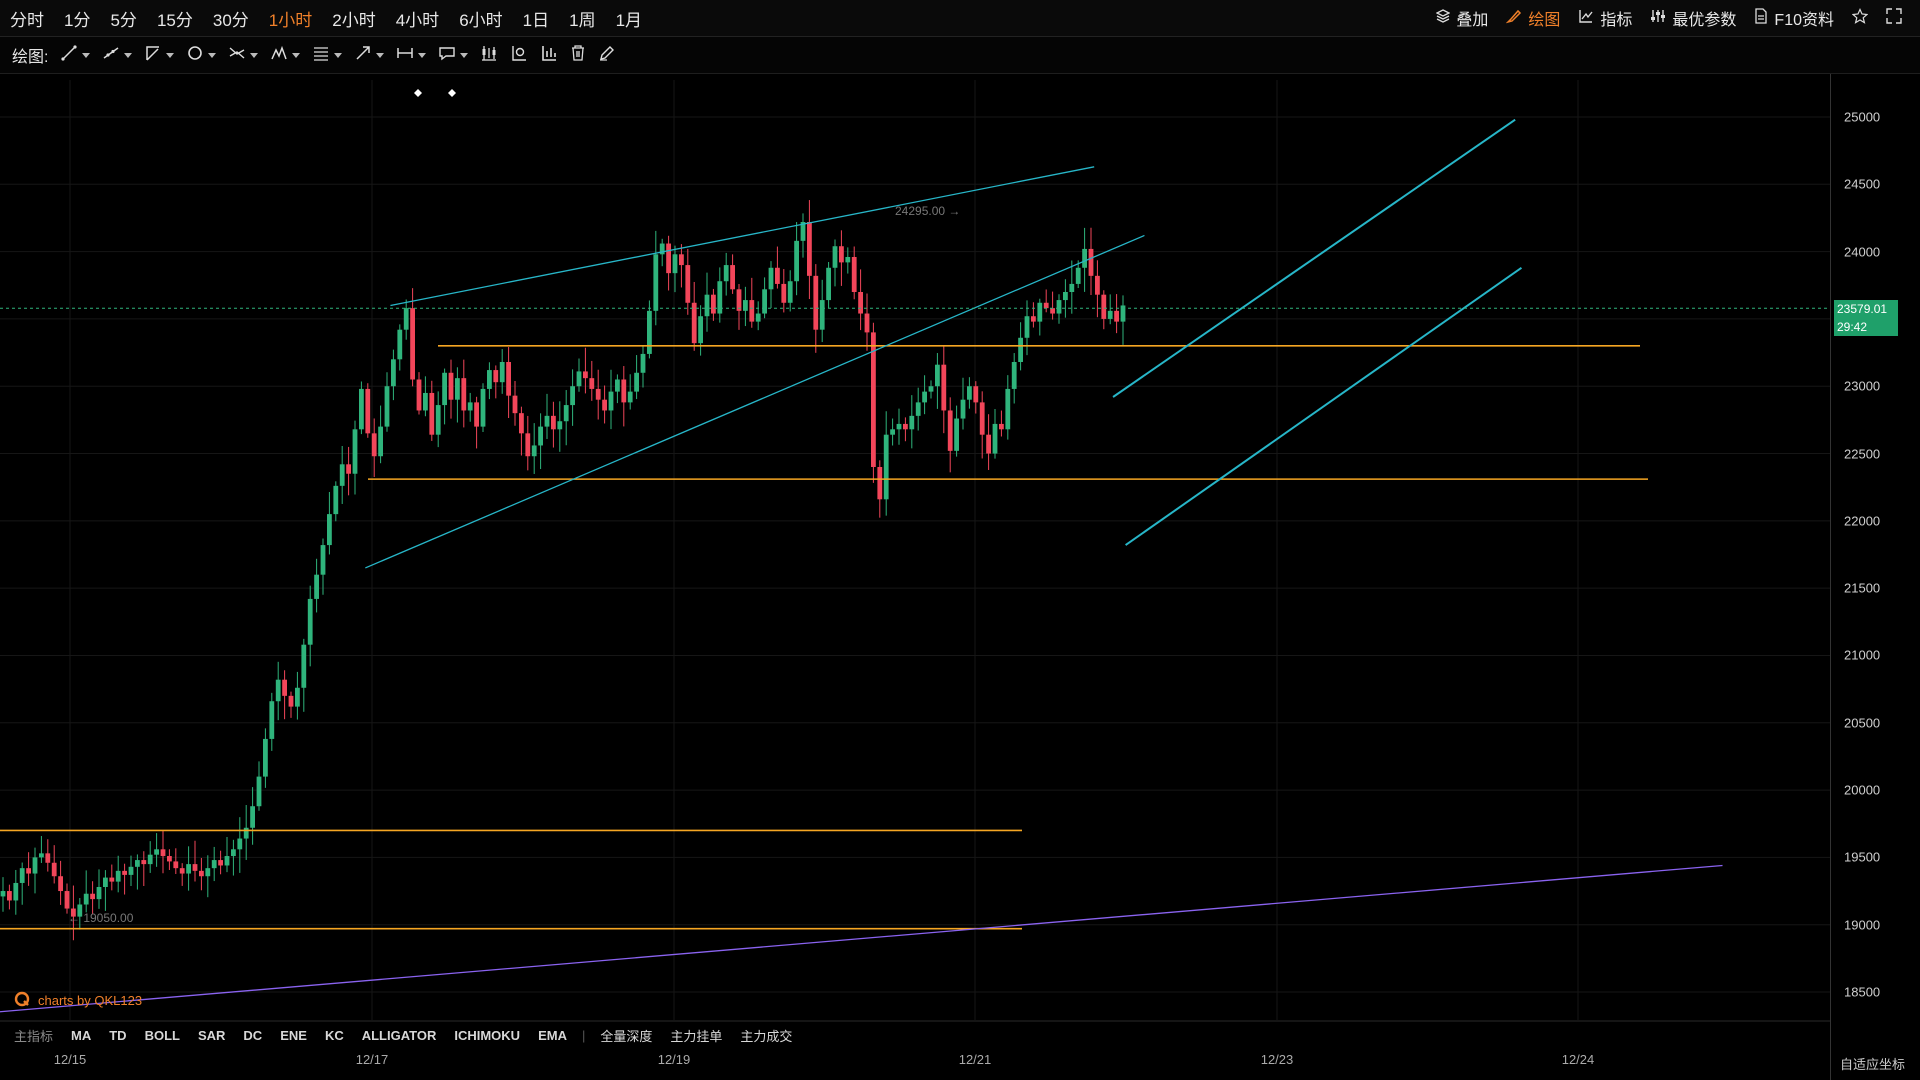 This screenshot has height=1080, width=1920. Describe the element at coordinates (75, 55) in the screenshot. I see `line-tool` at that location.